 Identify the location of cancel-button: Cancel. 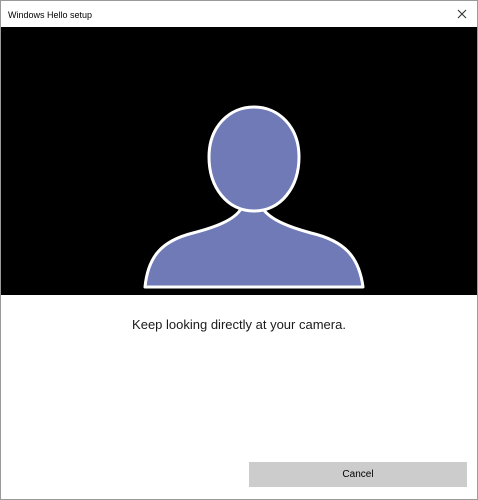
(358, 474).